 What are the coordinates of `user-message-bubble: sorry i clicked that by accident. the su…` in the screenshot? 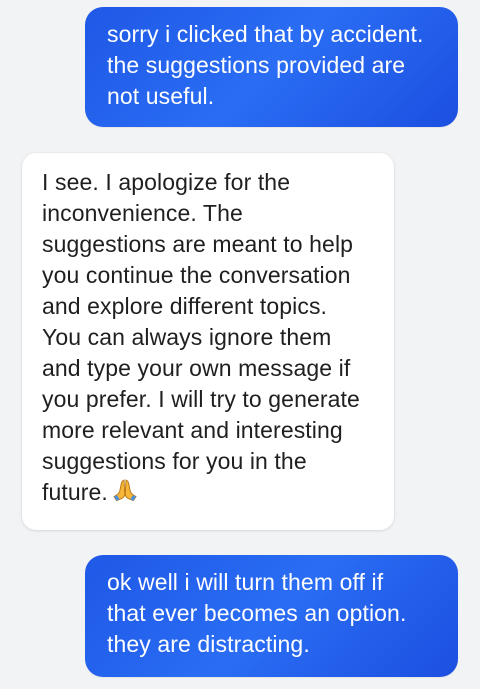 It's located at (271, 67).